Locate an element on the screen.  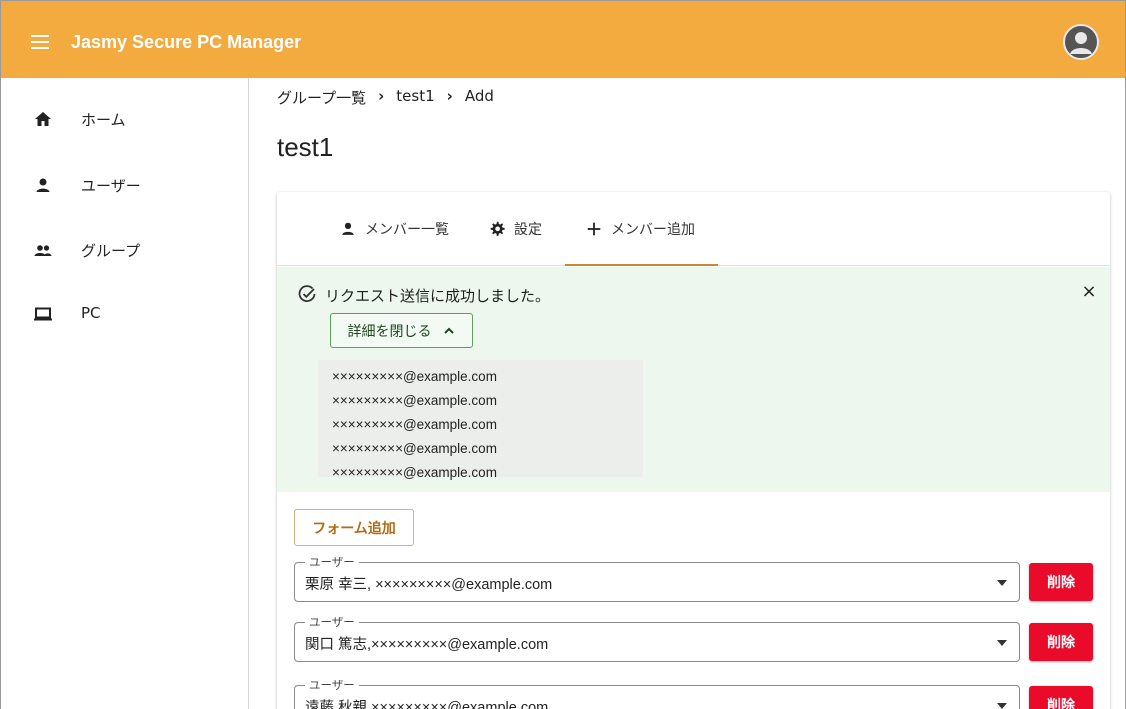
sidebar-item-pc: PC is located at coordinates (124, 314).